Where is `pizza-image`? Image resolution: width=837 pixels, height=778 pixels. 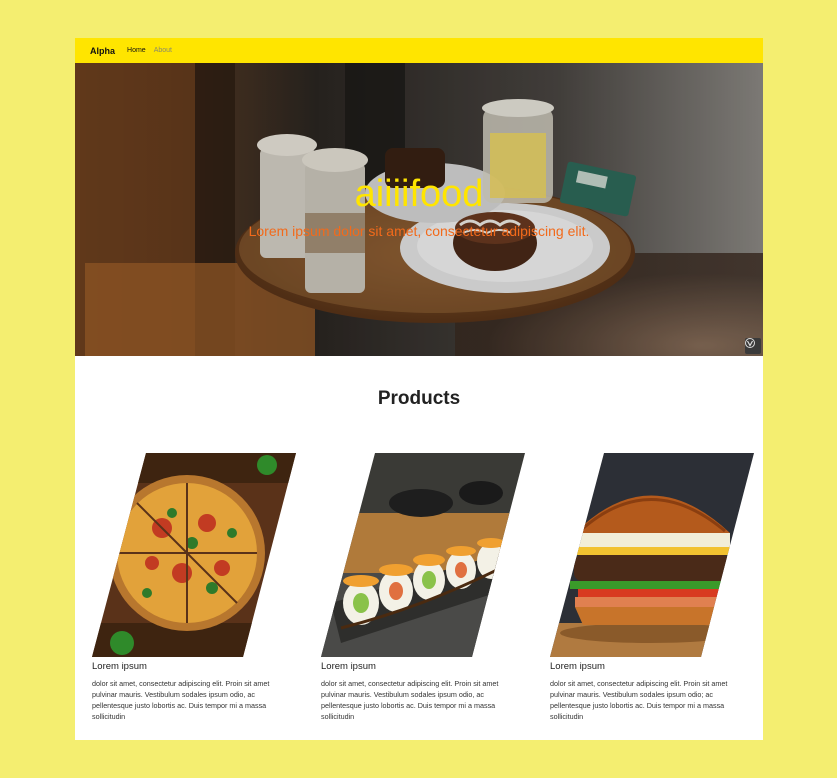
pizza-image is located at coordinates (194, 555).